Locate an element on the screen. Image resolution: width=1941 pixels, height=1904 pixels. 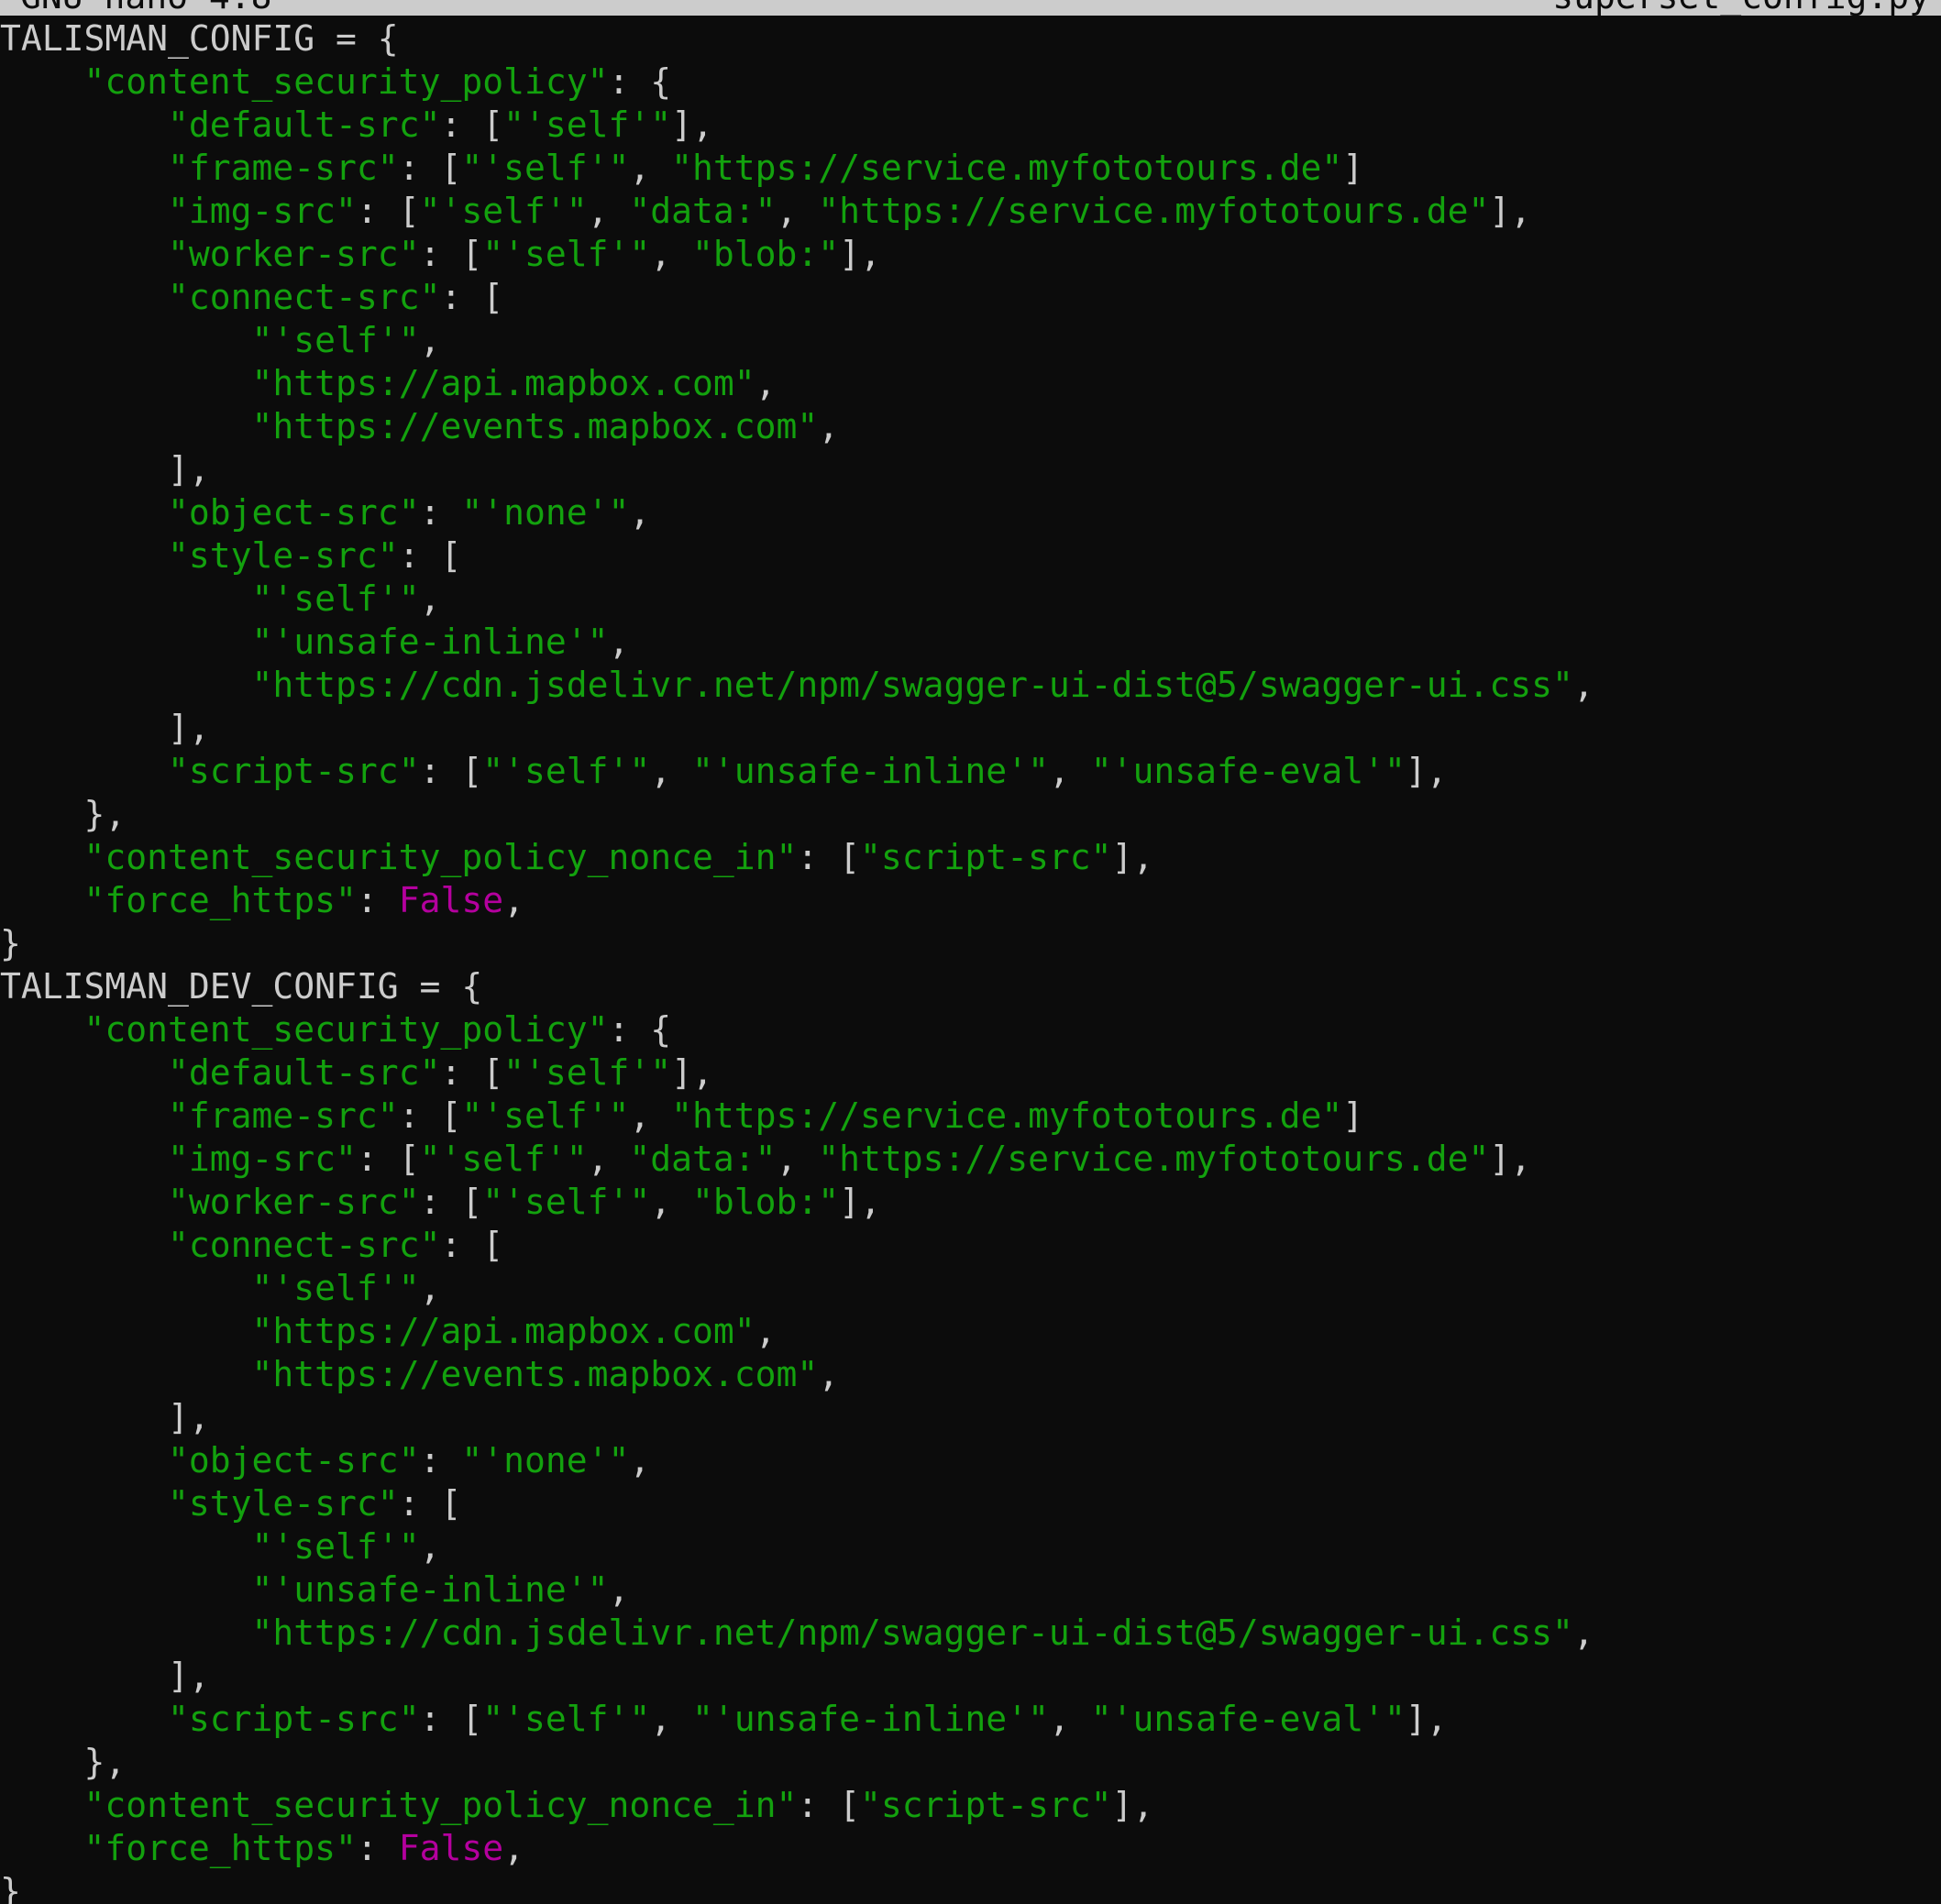
string-token: "https://events.mapbox.com" is located at coordinates (535, 1374).